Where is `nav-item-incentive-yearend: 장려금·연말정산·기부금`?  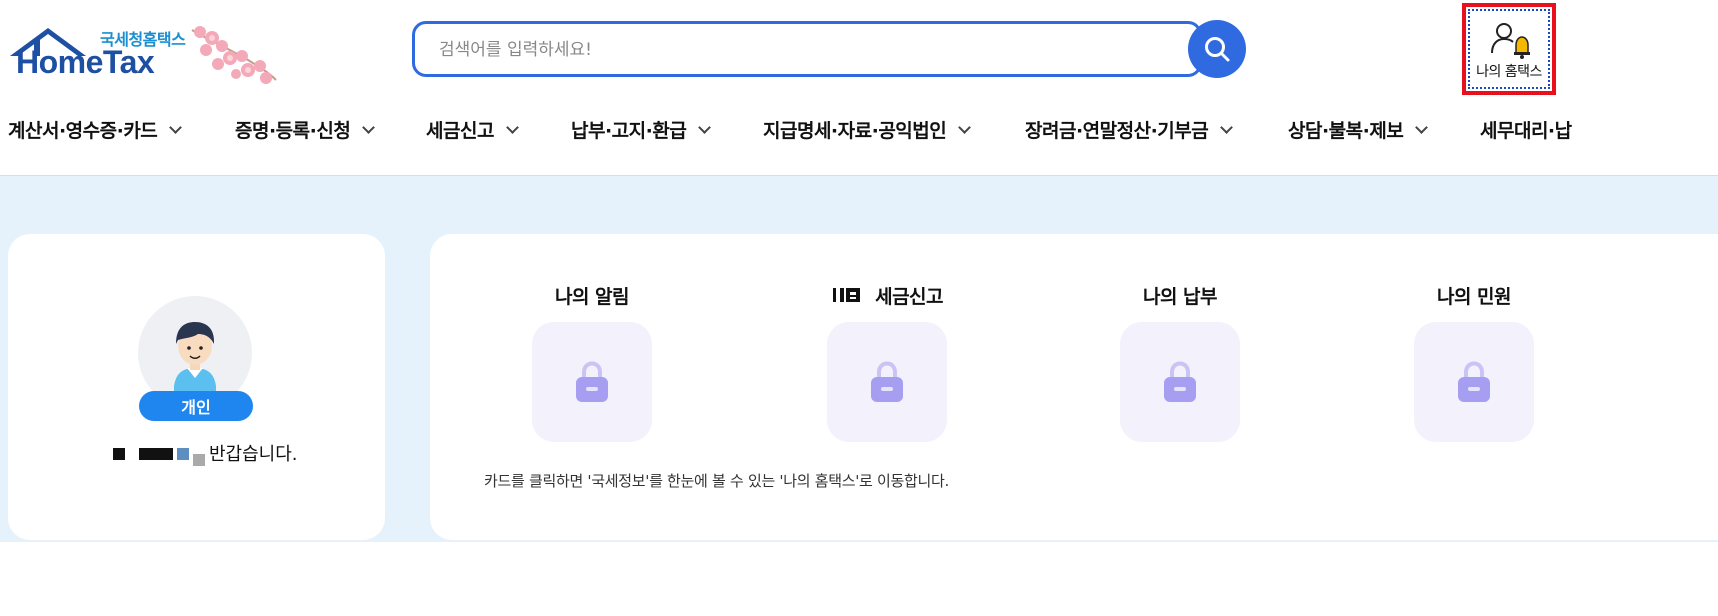
nav-item-incentive-yearend: 장려금·연말정산·기부금 is located at coordinates (1129, 129).